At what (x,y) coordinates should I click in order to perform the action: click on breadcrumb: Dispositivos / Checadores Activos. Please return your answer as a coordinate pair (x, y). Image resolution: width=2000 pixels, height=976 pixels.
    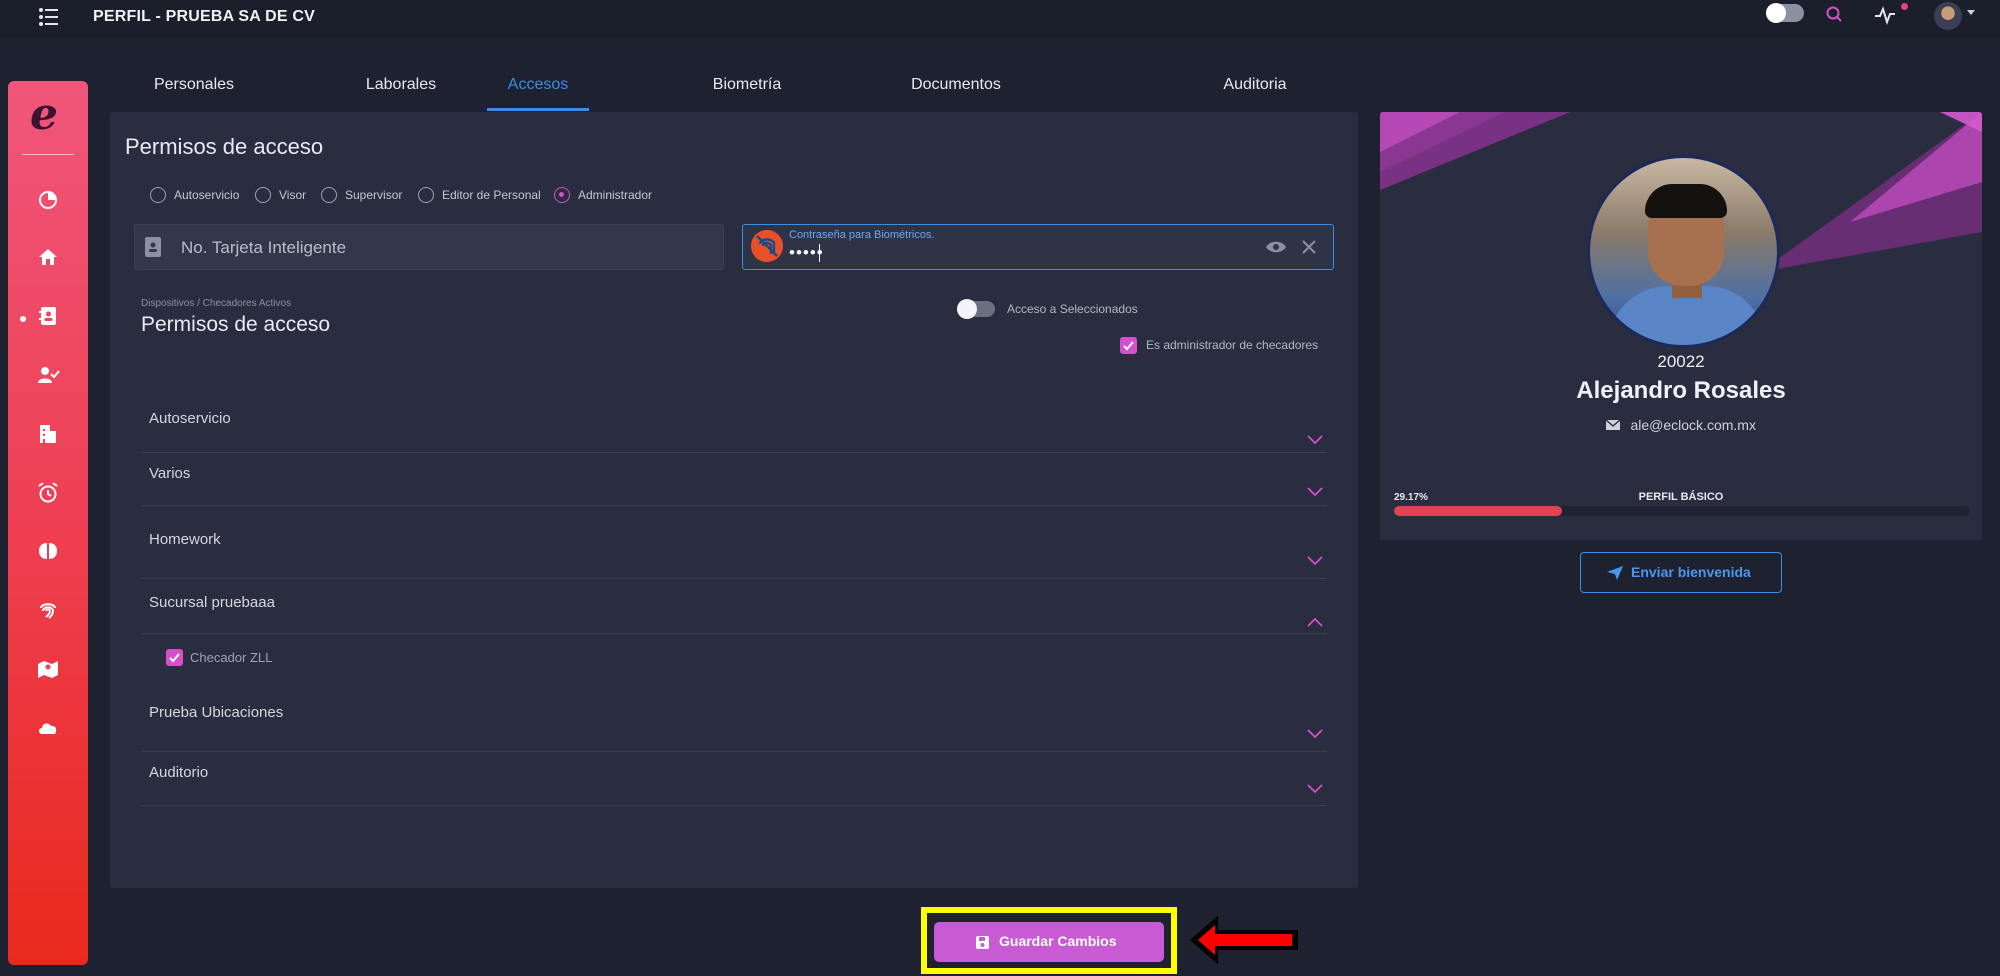
    Looking at the image, I should click on (216, 303).